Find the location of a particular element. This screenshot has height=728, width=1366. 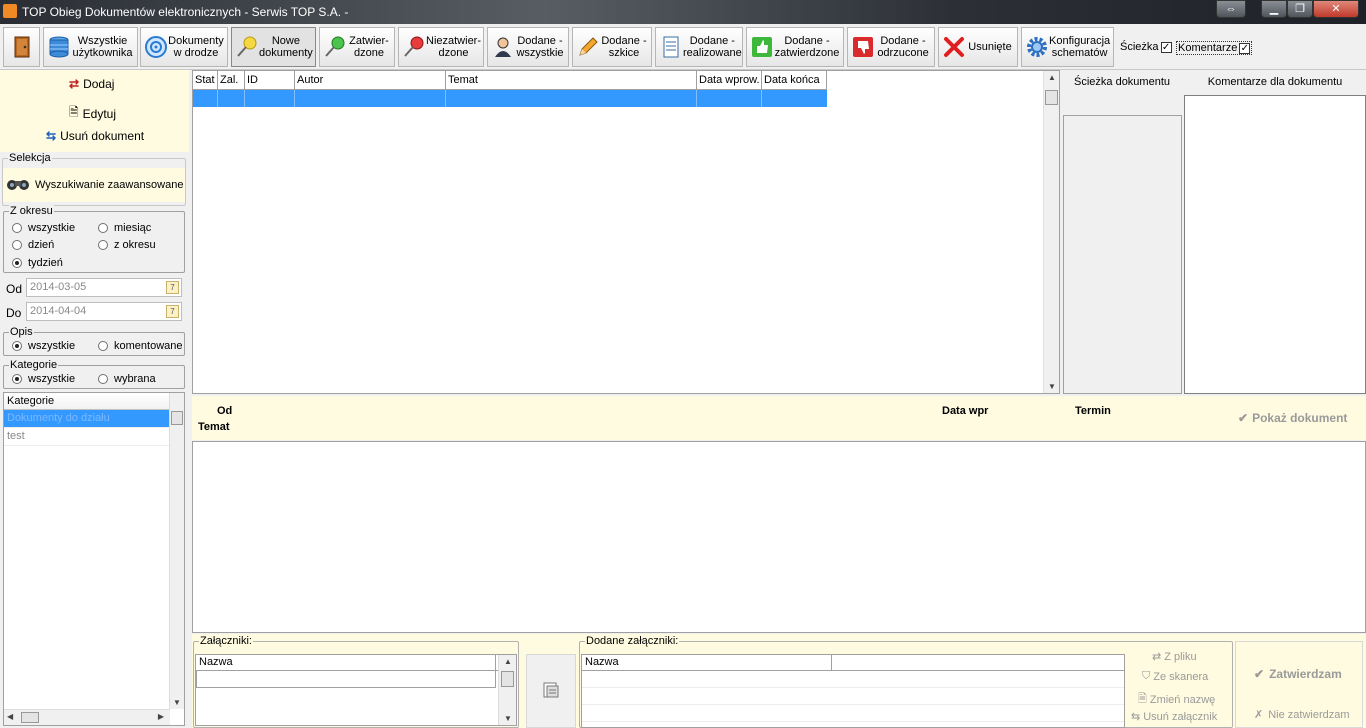

category-item: Dokumenty do działu is located at coordinates (87, 419).